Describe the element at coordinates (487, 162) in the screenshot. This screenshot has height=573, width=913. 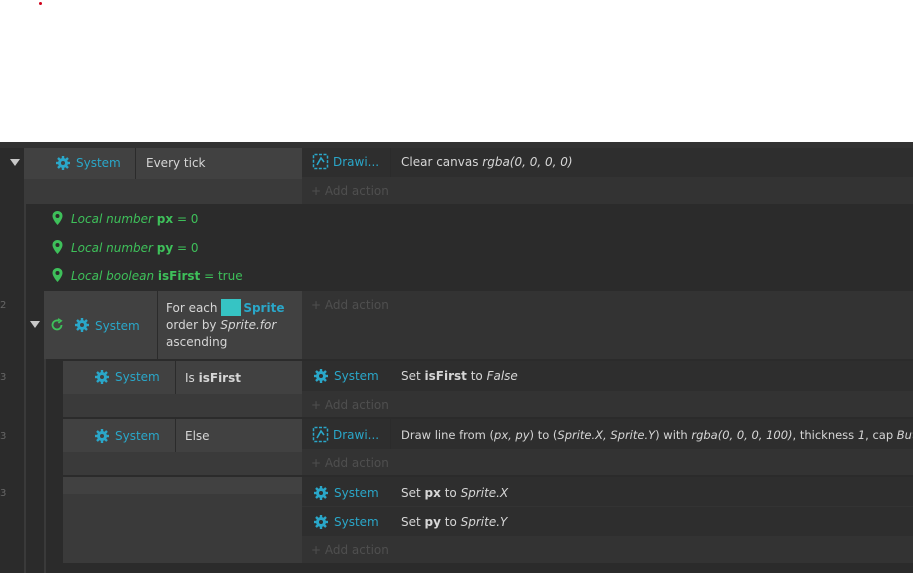
I see `action-text: Clear canvas rgba(0, 0, 0, 0)` at that location.